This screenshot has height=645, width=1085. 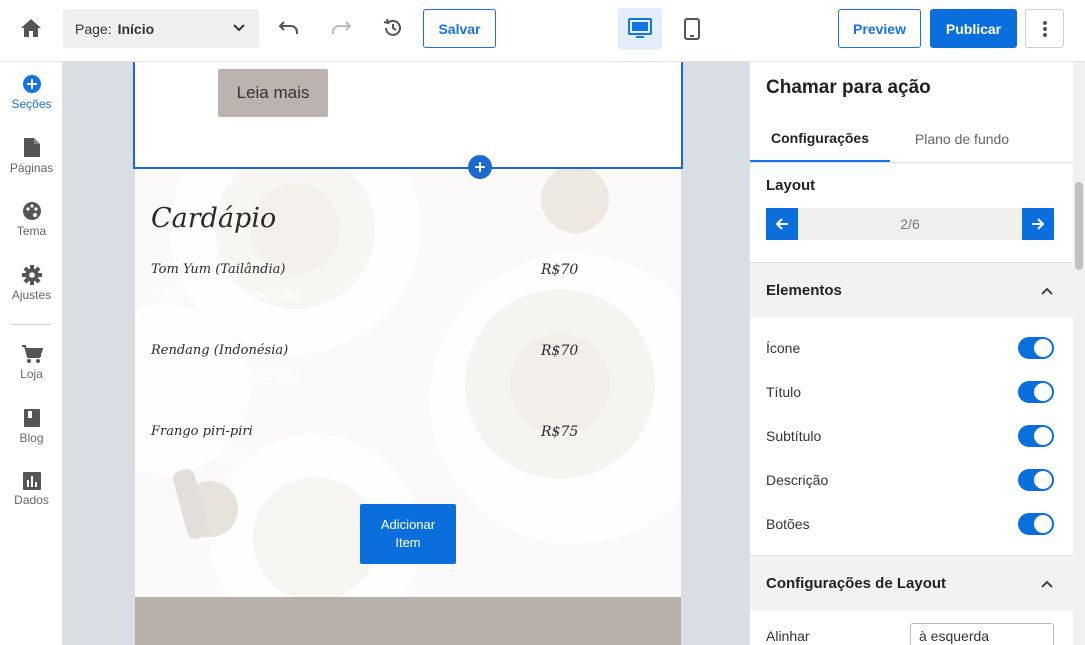 What do you see at coordinates (214, 218) in the screenshot?
I see `menu-title: Cardápio` at bounding box center [214, 218].